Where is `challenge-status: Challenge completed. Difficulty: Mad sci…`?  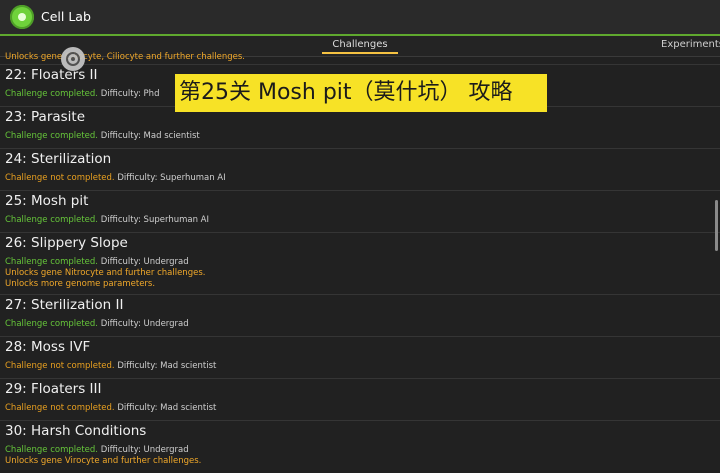 challenge-status: Challenge completed. Difficulty: Mad sci… is located at coordinates (102, 136).